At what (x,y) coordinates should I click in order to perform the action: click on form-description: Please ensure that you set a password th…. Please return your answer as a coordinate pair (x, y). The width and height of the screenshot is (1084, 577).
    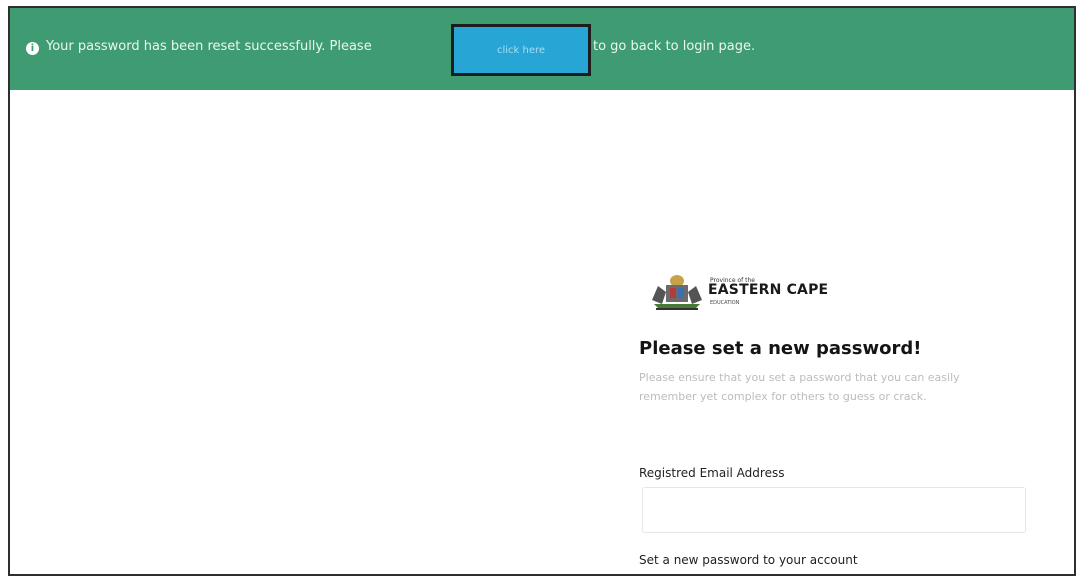
    Looking at the image, I should click on (799, 387).